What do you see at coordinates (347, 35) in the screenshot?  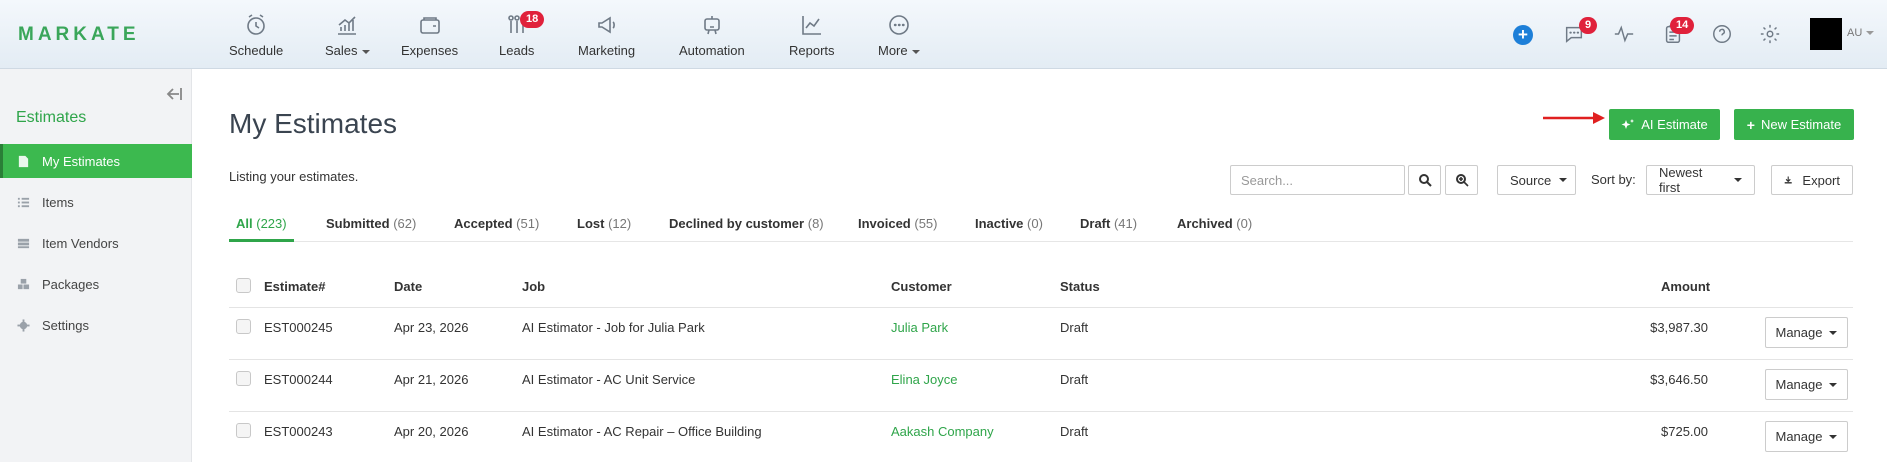 I see `nav-sales: Sales` at bounding box center [347, 35].